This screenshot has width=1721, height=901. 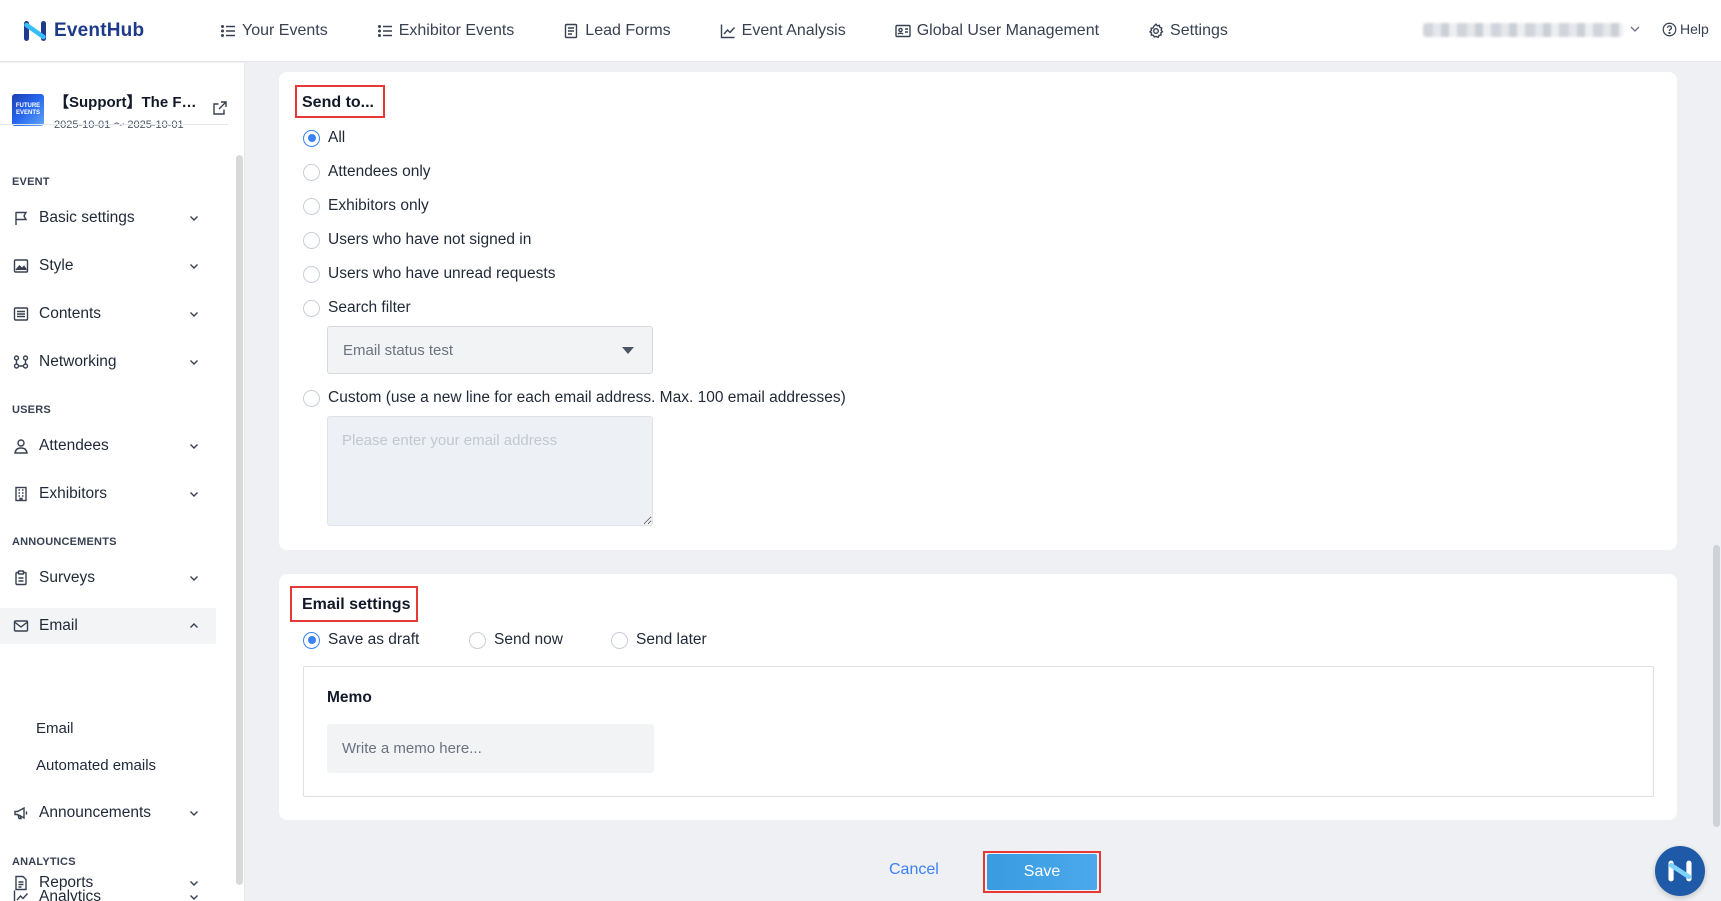 What do you see at coordinates (337, 137) in the screenshot?
I see `radio-label: All` at bounding box center [337, 137].